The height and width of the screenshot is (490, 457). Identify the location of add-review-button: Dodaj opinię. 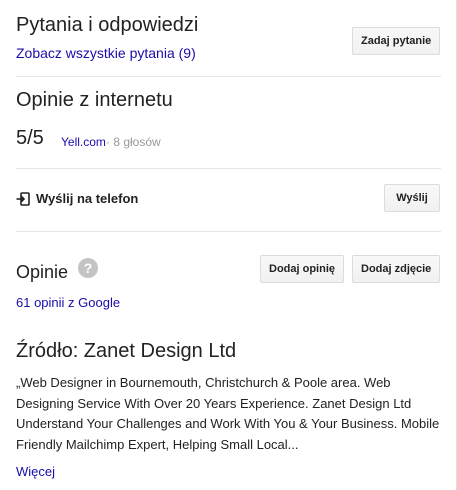
(302, 269).